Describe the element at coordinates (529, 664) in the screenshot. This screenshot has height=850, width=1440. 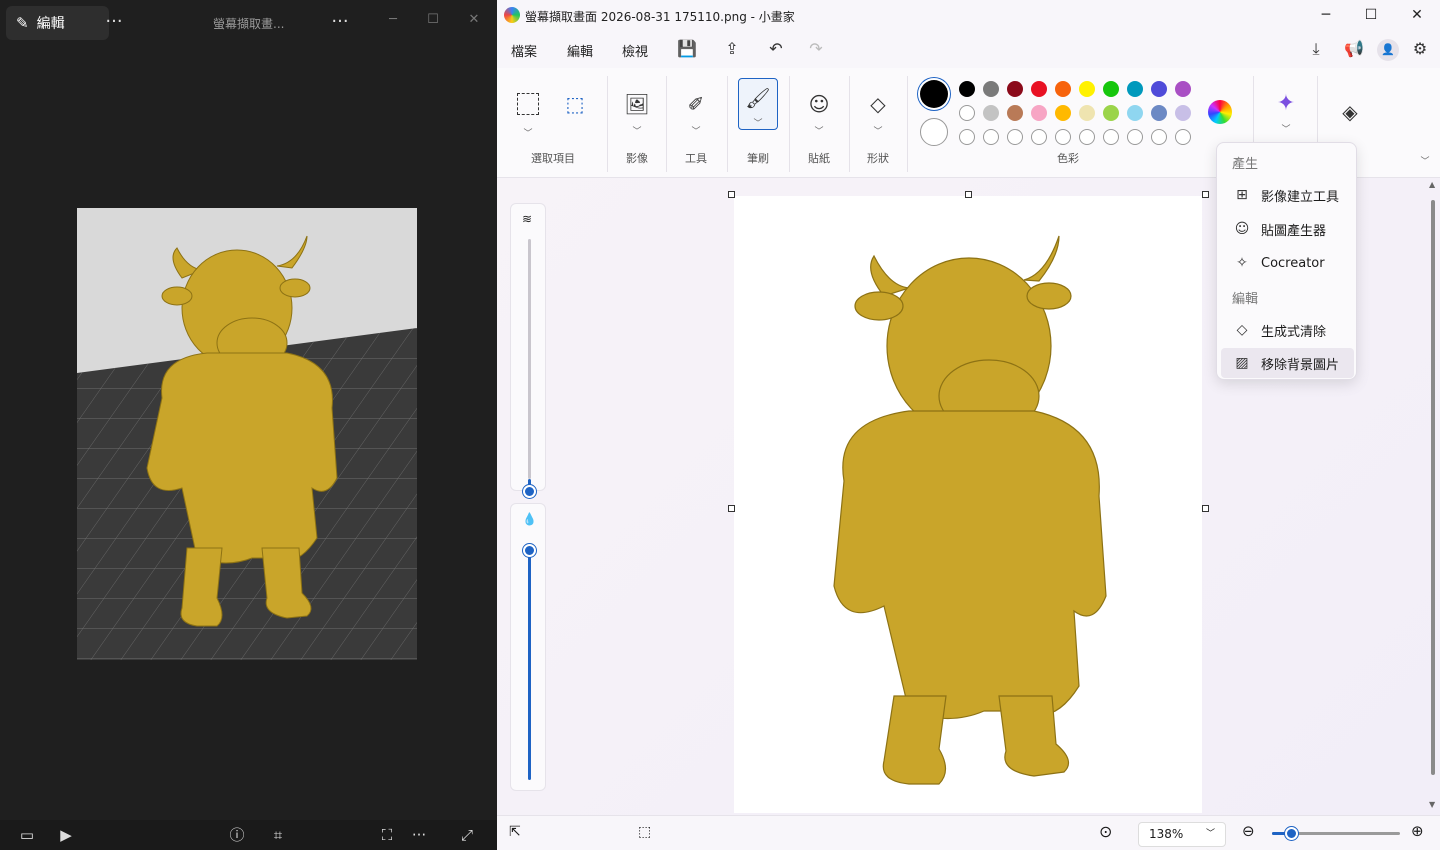
I see `opacity-track` at that location.